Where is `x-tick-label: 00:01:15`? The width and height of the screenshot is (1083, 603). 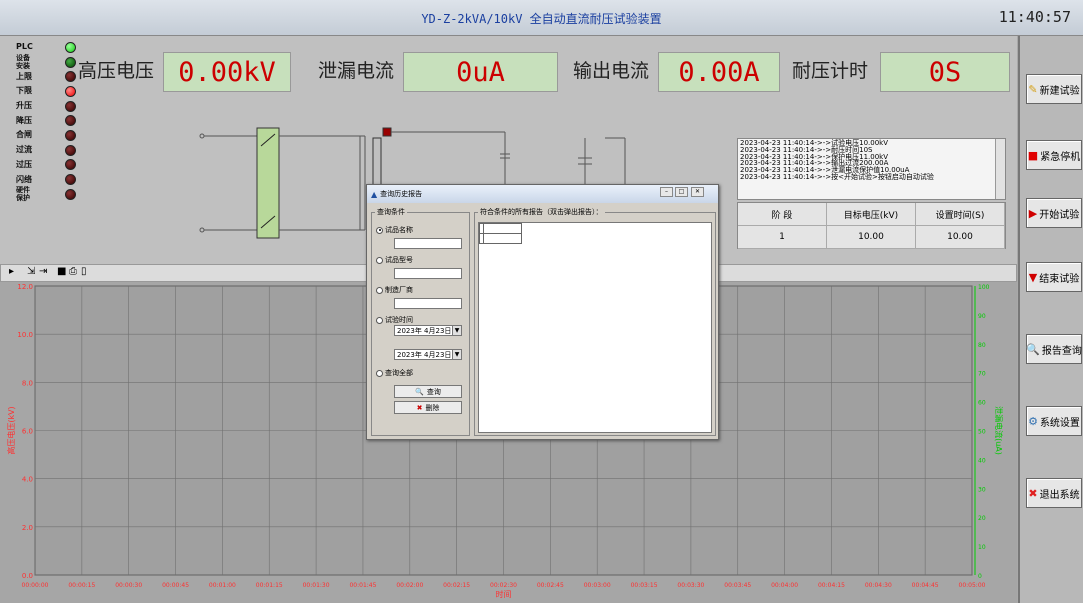
x-tick-label: 00:01:15 is located at coordinates (269, 585).